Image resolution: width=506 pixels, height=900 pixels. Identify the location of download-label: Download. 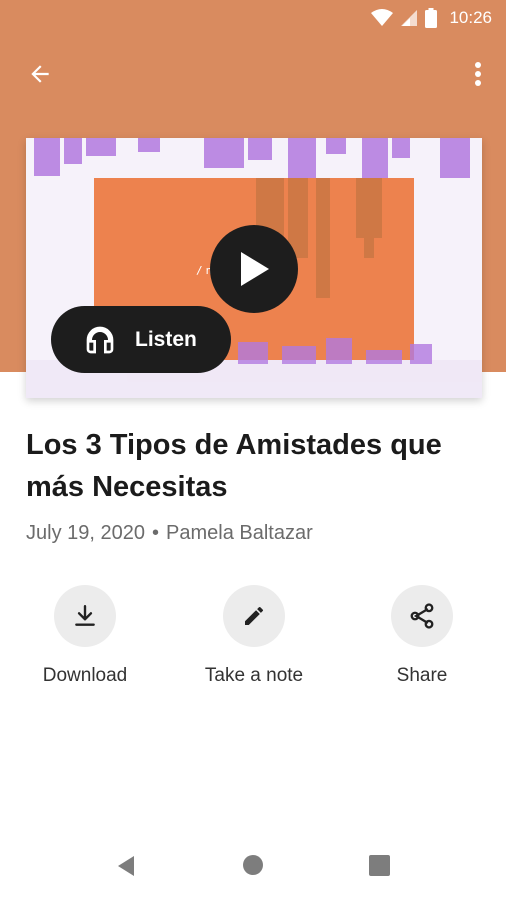
(85, 675).